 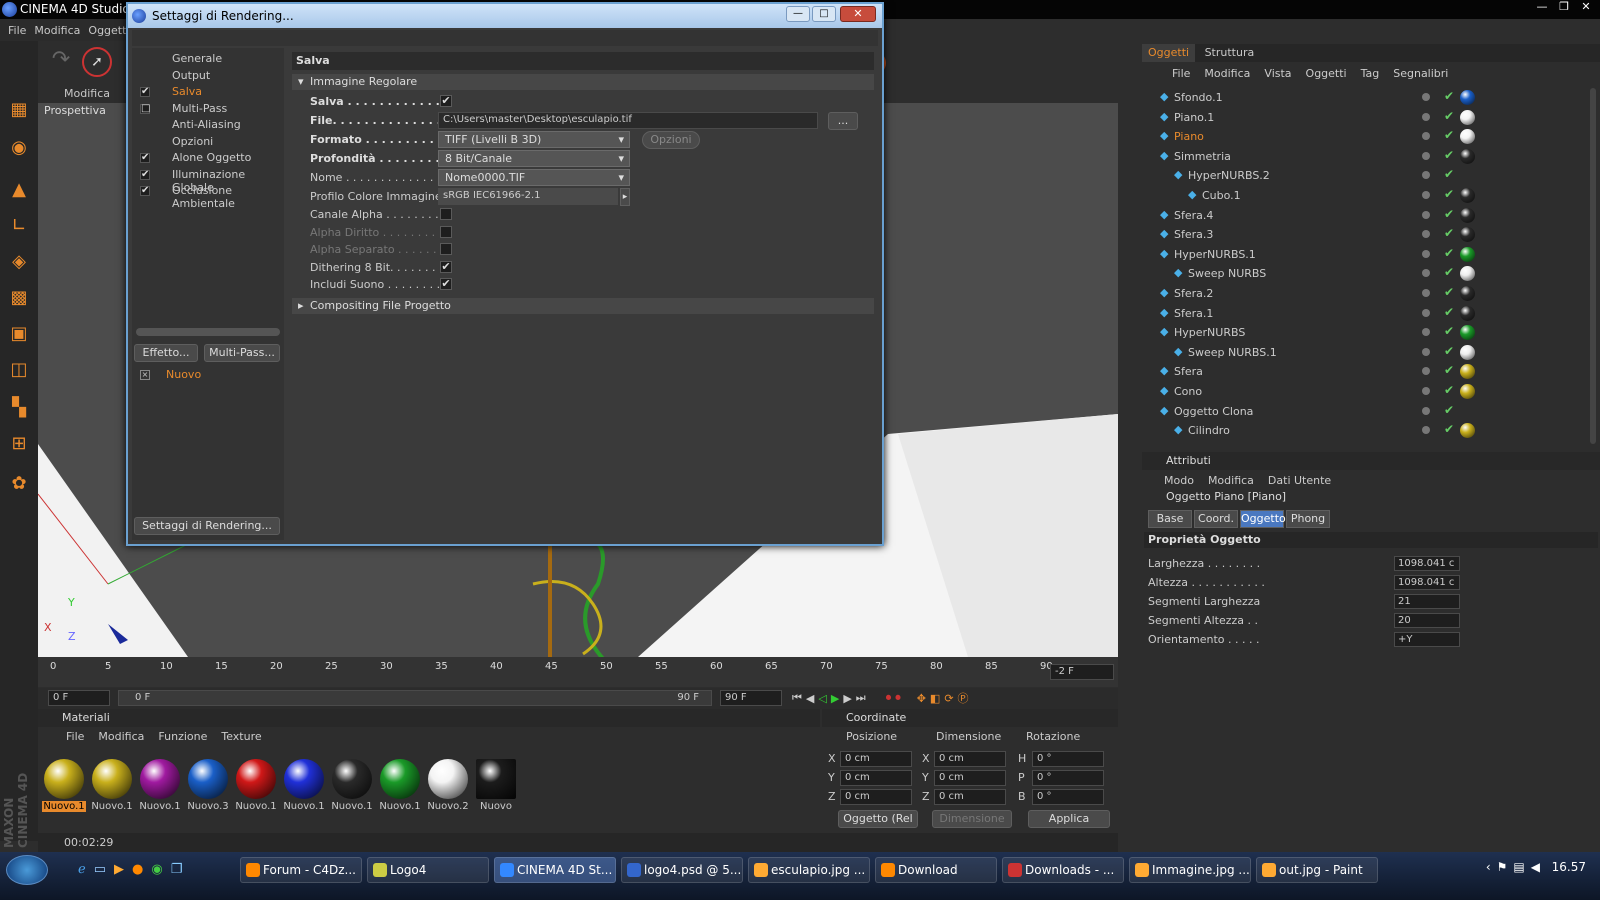 What do you see at coordinates (583, 82) in the screenshot?
I see `section-immagine-regolare: ▾ Immagine Regolare` at bounding box center [583, 82].